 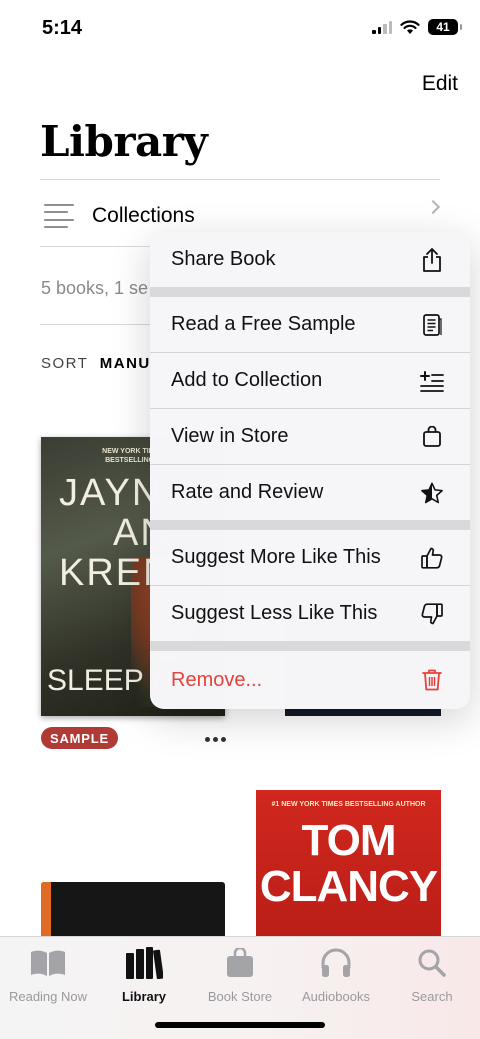 I want to click on books-stack-icon, so click(x=144, y=963).